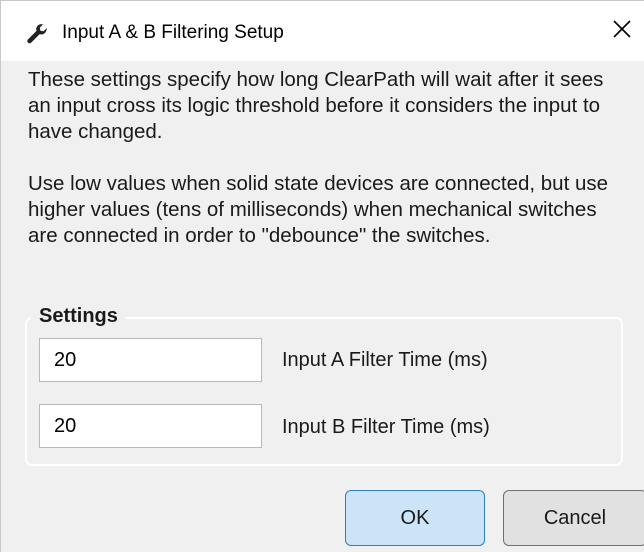 This screenshot has width=644, height=552. What do you see at coordinates (173, 32) in the screenshot?
I see `window-title: Input A & B Filtering Setup` at bounding box center [173, 32].